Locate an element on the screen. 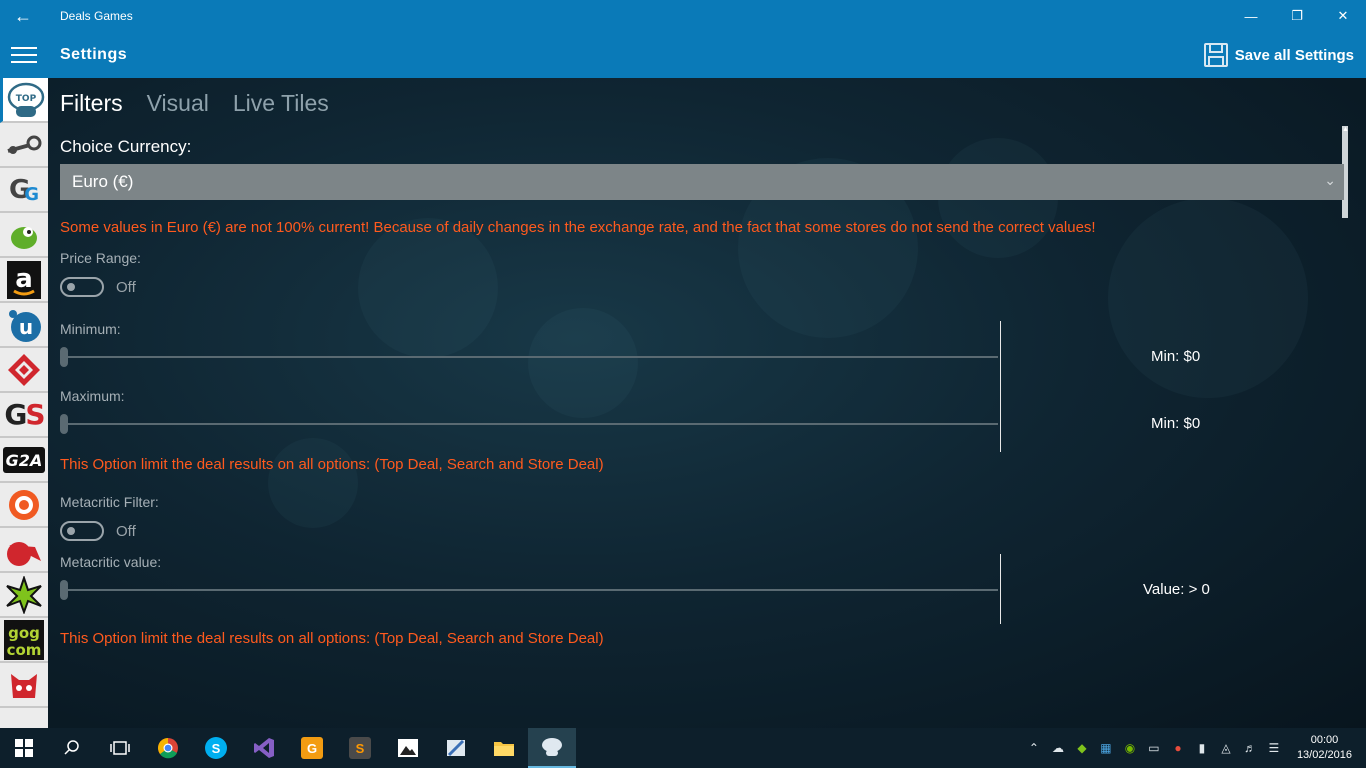  sidebar-item-uplay: u is located at coordinates (24, 325).